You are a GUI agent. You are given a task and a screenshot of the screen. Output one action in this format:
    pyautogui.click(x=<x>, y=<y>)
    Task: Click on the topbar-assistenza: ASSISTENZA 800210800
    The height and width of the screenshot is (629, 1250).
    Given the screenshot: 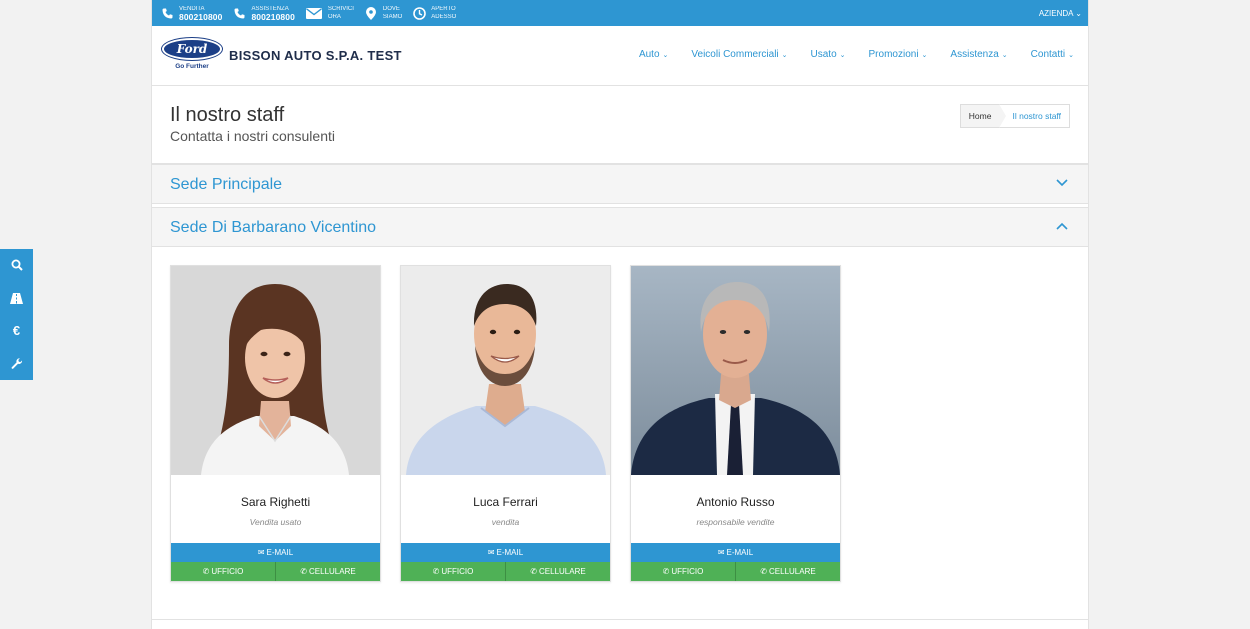 What is the action you would take?
    pyautogui.click(x=263, y=13)
    